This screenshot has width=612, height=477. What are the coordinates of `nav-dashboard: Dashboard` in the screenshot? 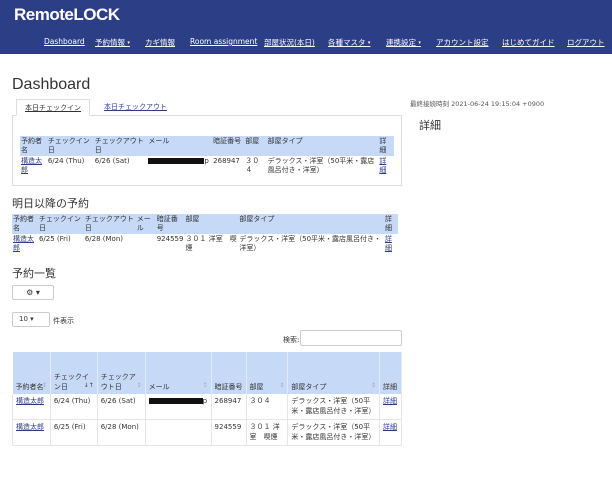 It's located at (64, 41).